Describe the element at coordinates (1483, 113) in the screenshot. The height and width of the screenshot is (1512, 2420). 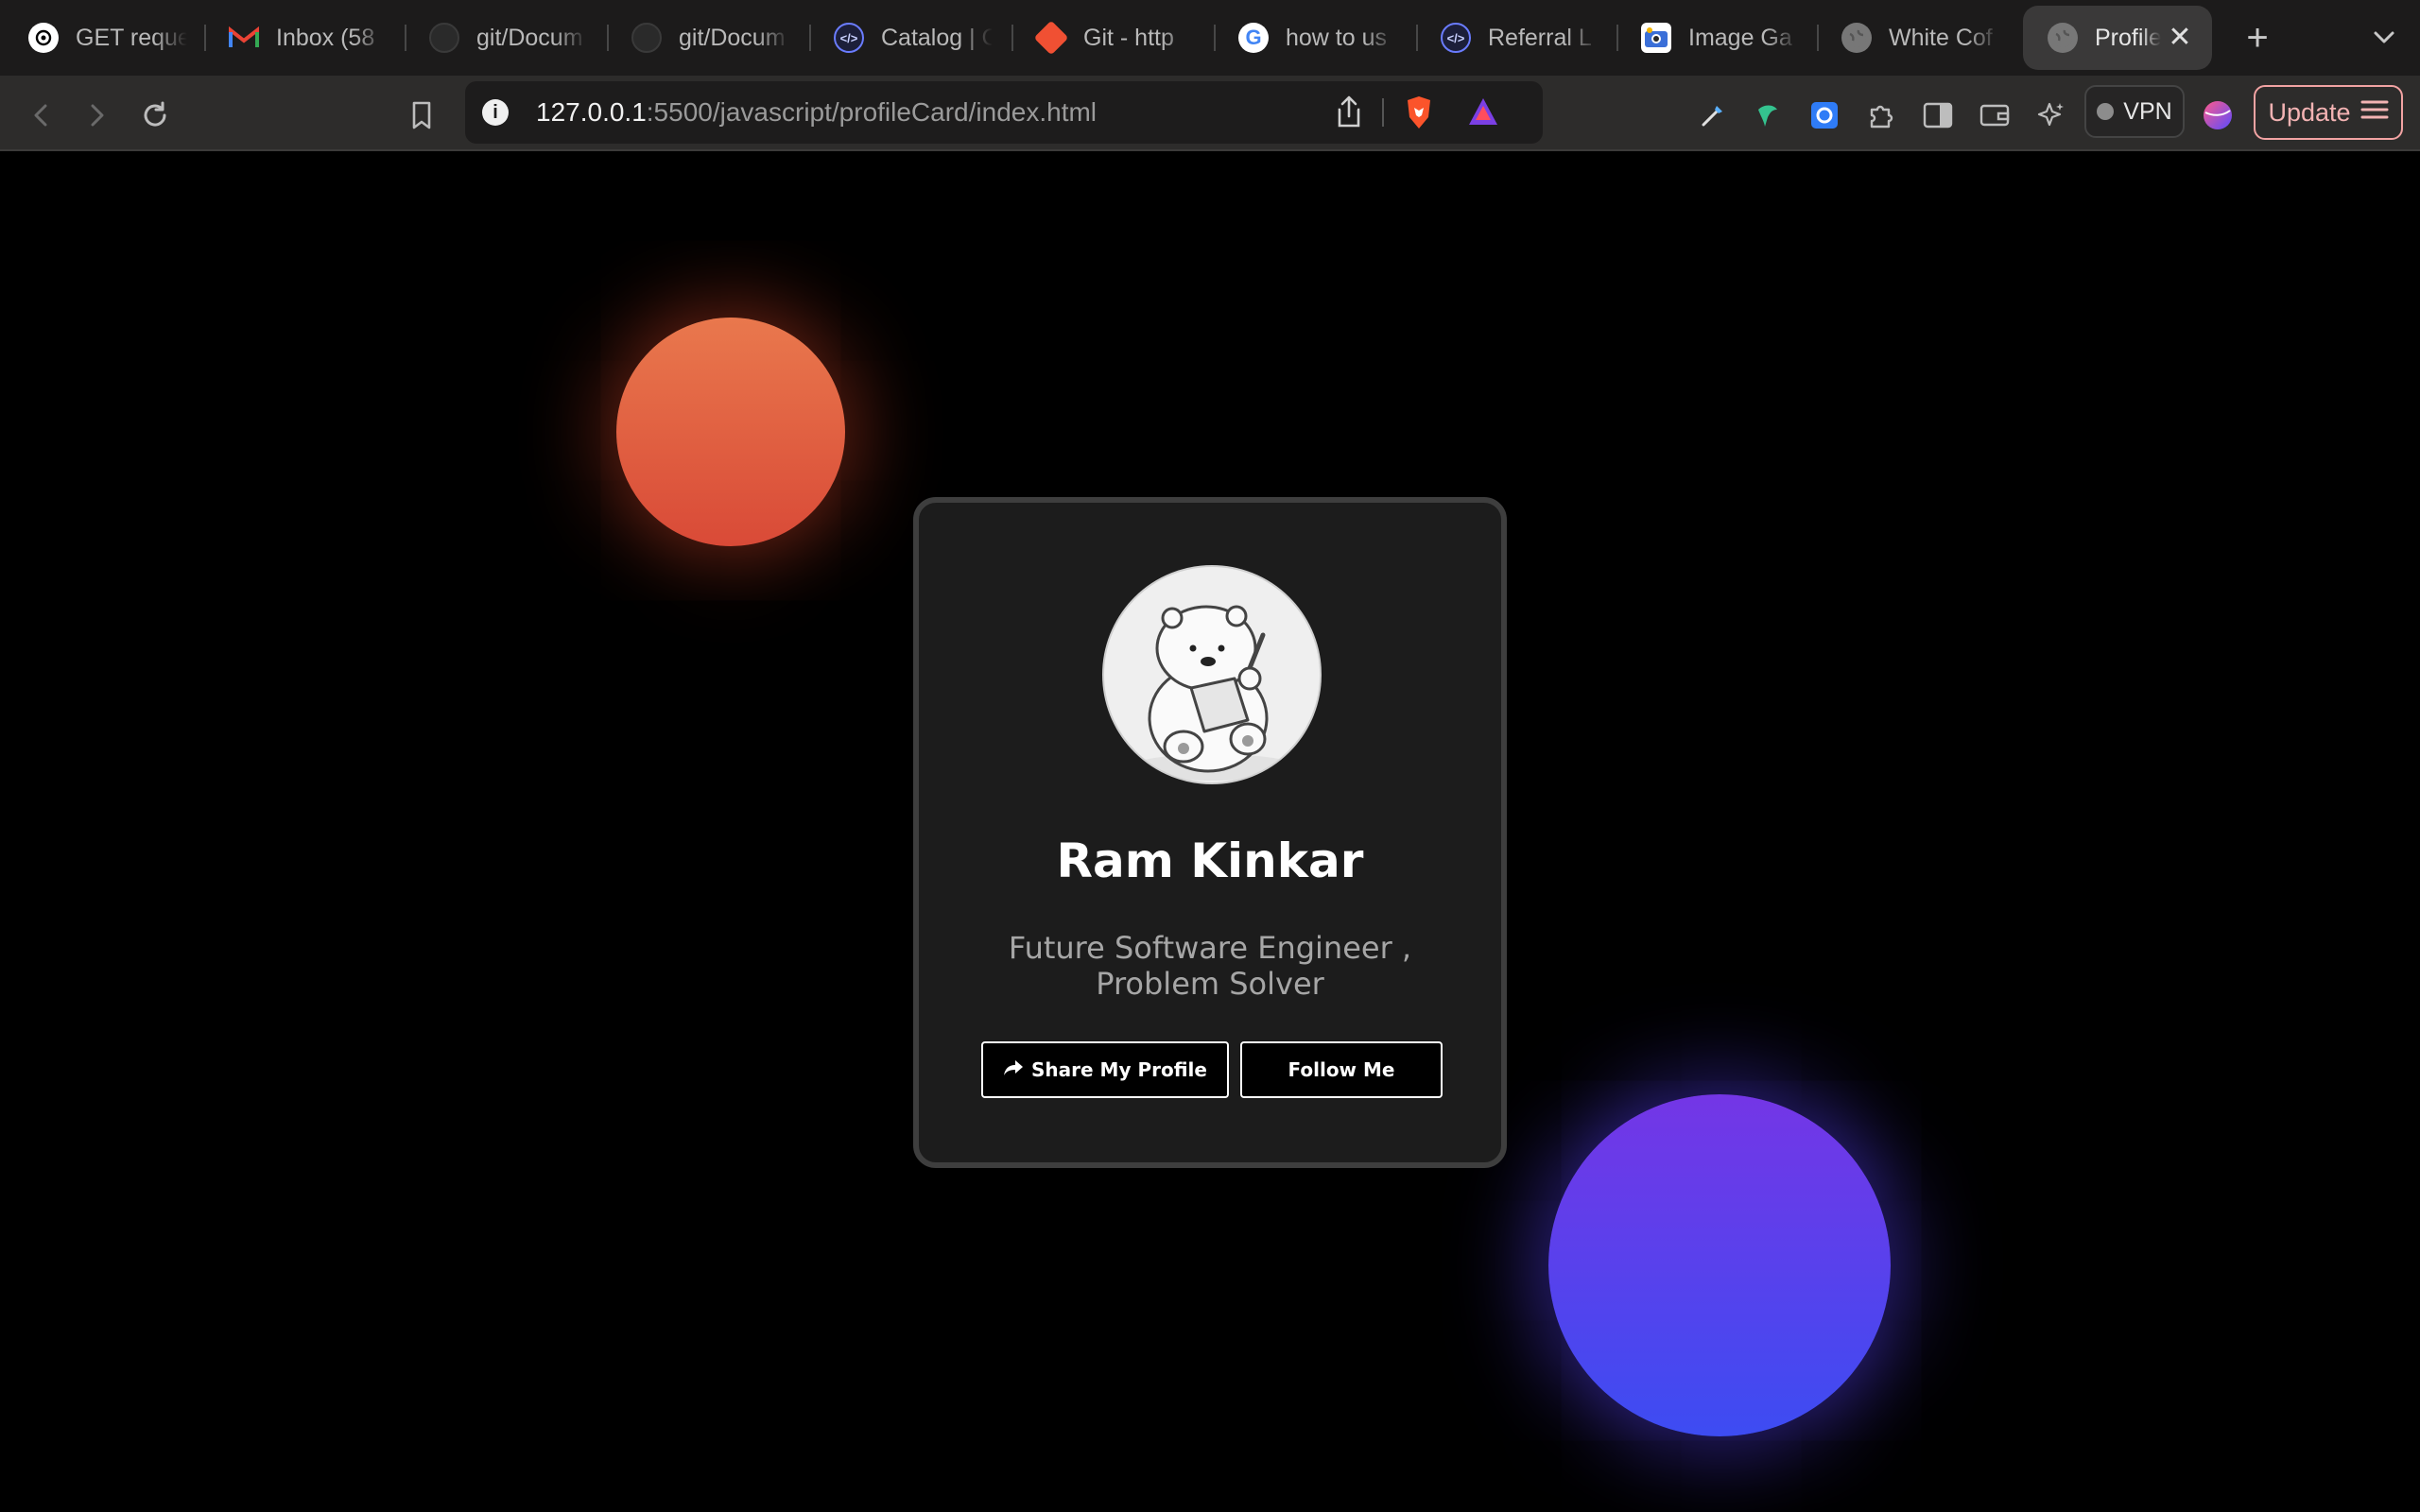
I see `brave-rewards-icon` at that location.